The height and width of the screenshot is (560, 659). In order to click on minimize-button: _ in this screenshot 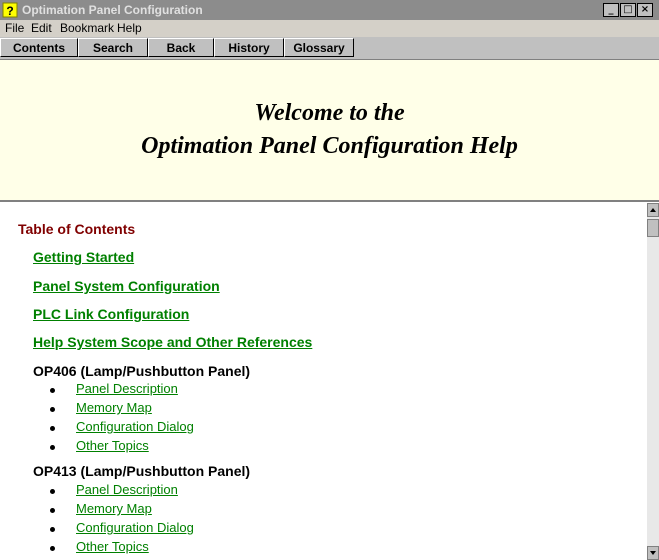, I will do `click(611, 10)`.